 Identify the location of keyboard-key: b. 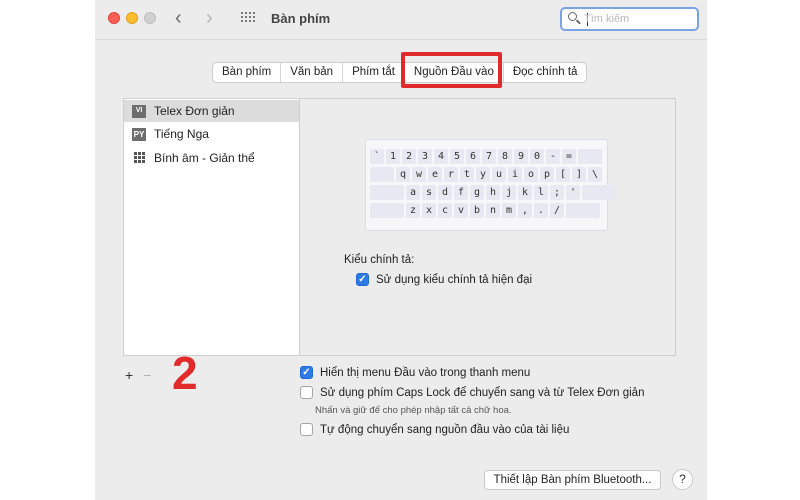
(477, 210).